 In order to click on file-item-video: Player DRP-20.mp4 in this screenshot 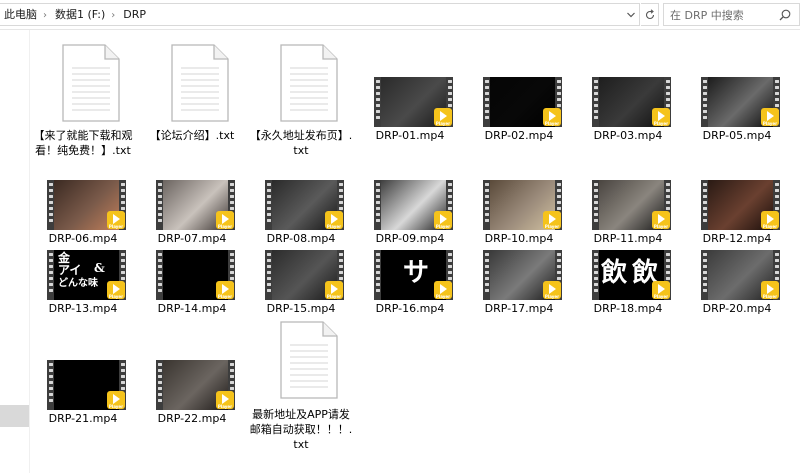, I will do `click(737, 259)`.